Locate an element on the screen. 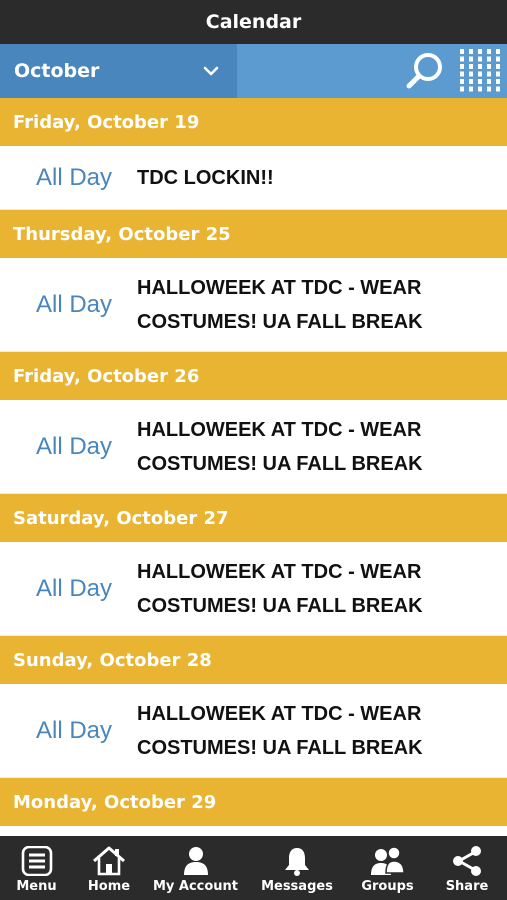  day-header-date: Friday, October 19 is located at coordinates (106, 122).